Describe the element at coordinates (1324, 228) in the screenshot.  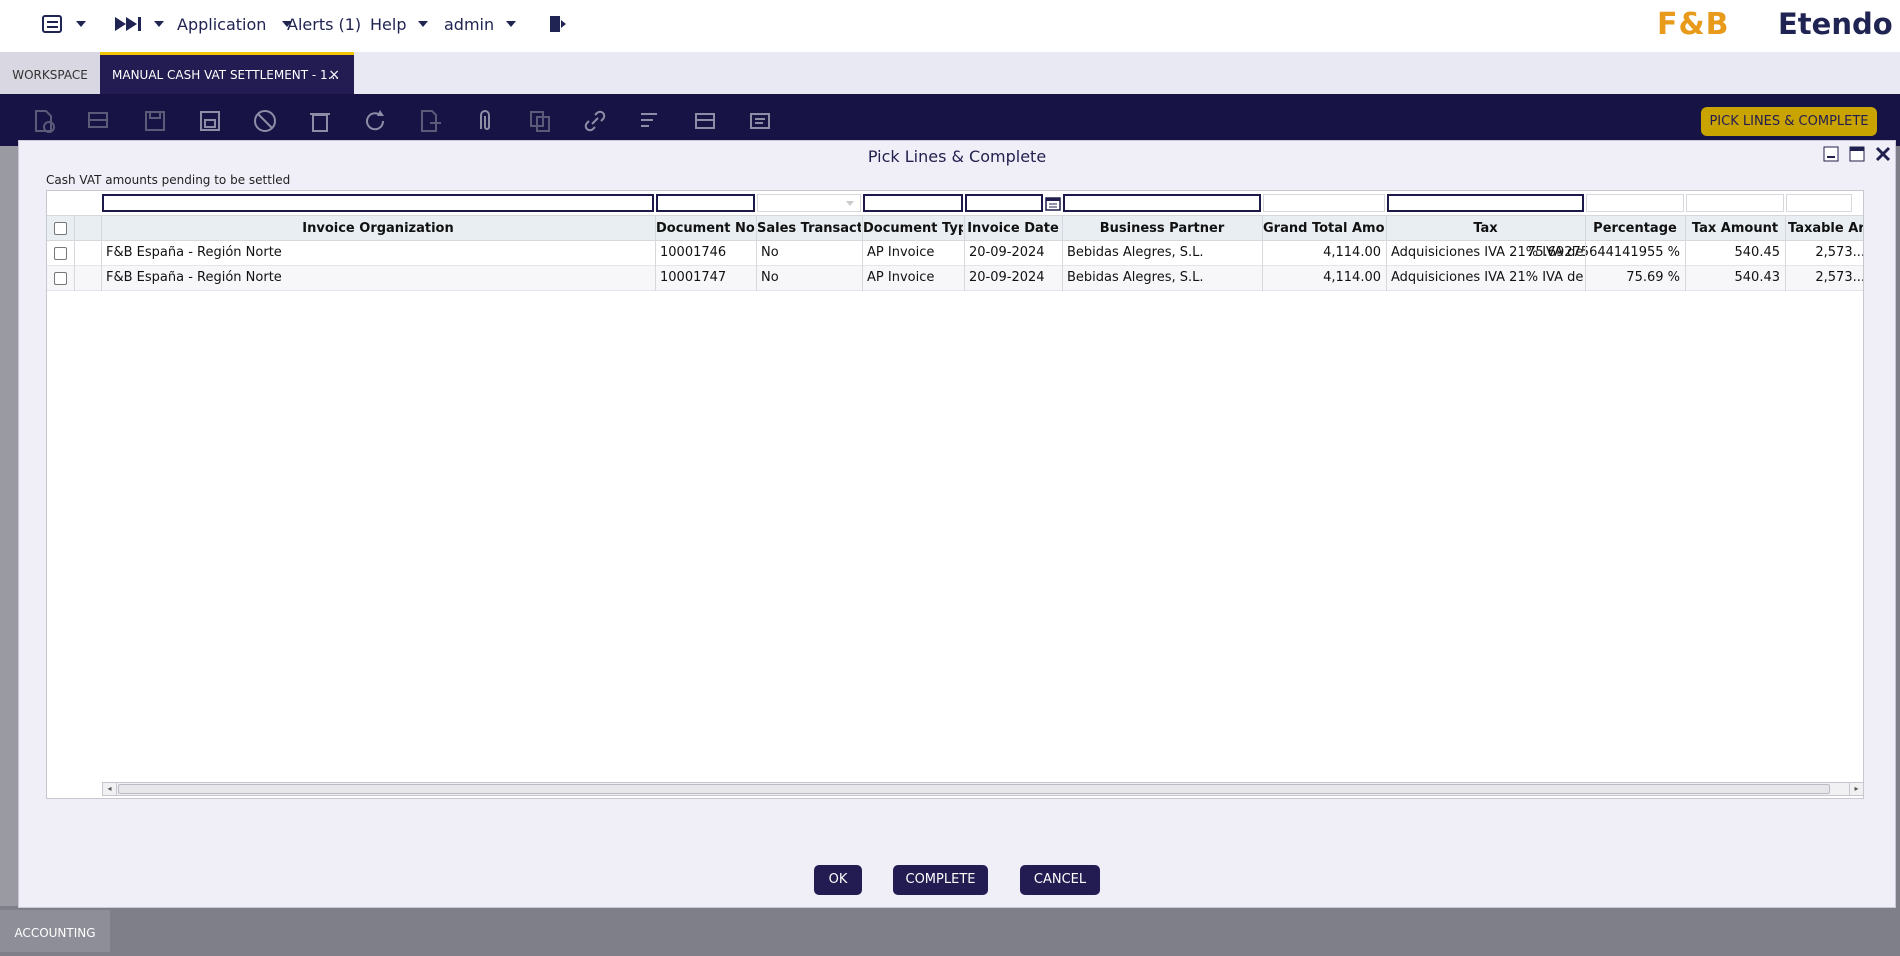
I see `column-header: Grand Total Amount` at that location.